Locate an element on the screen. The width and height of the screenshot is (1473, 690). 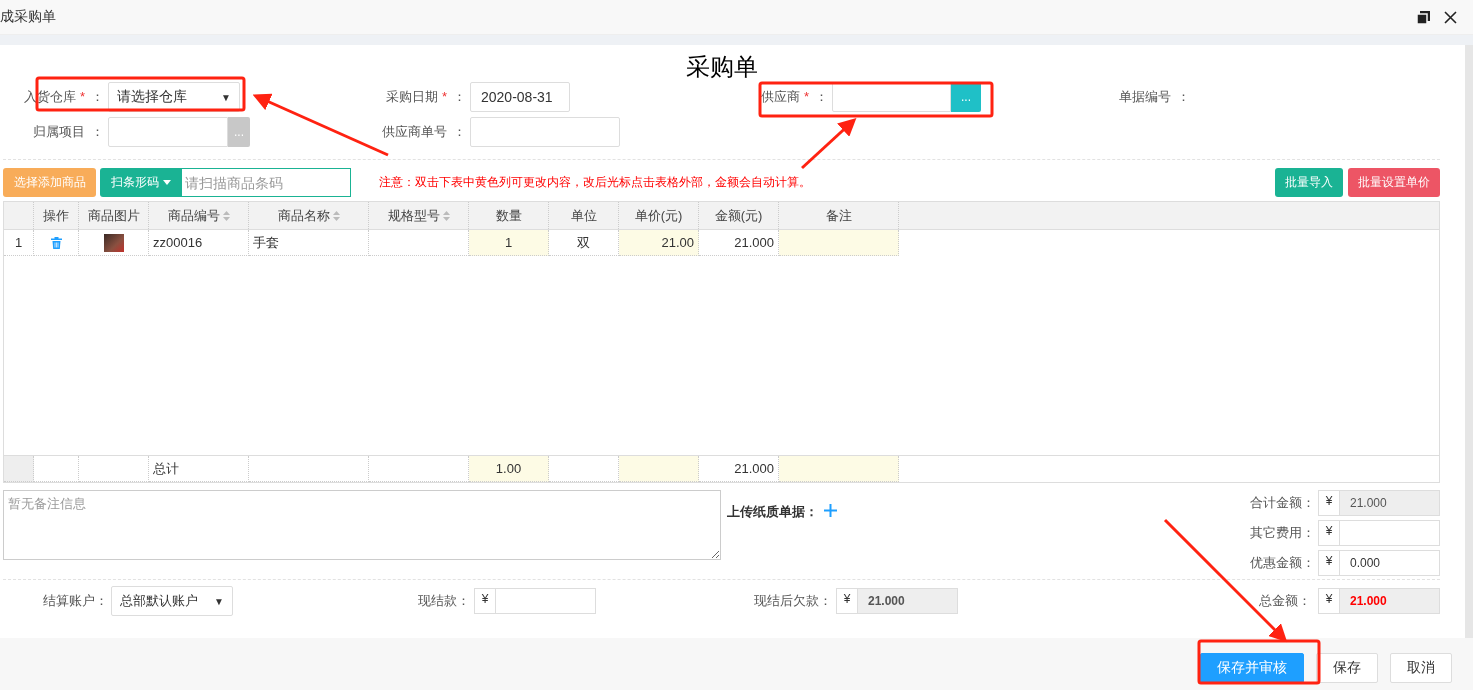
column-header: 单位 is located at coordinates (584, 215).